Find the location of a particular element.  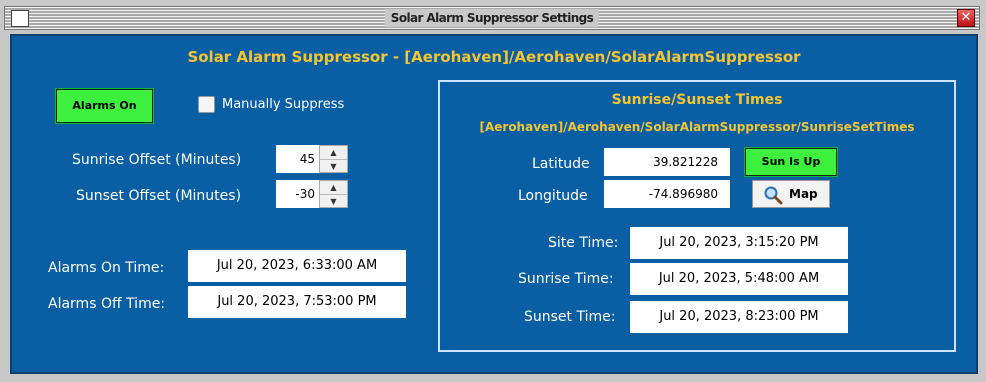

manually-suppress-label: Manually Suppress is located at coordinates (283, 104).